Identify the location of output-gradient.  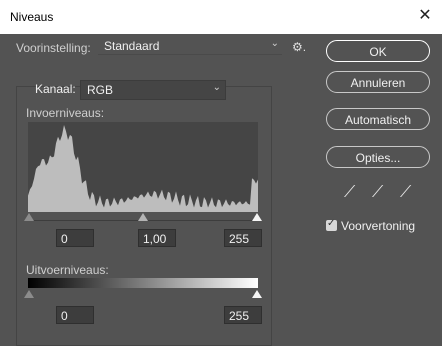
(143, 283).